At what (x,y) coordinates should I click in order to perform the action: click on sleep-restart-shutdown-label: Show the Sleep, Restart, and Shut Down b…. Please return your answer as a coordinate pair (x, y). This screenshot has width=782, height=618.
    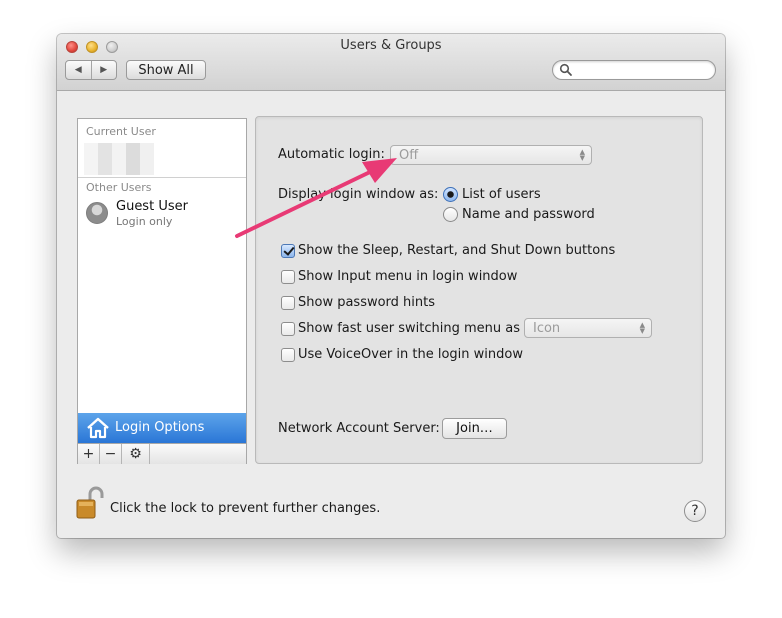
    Looking at the image, I should click on (457, 250).